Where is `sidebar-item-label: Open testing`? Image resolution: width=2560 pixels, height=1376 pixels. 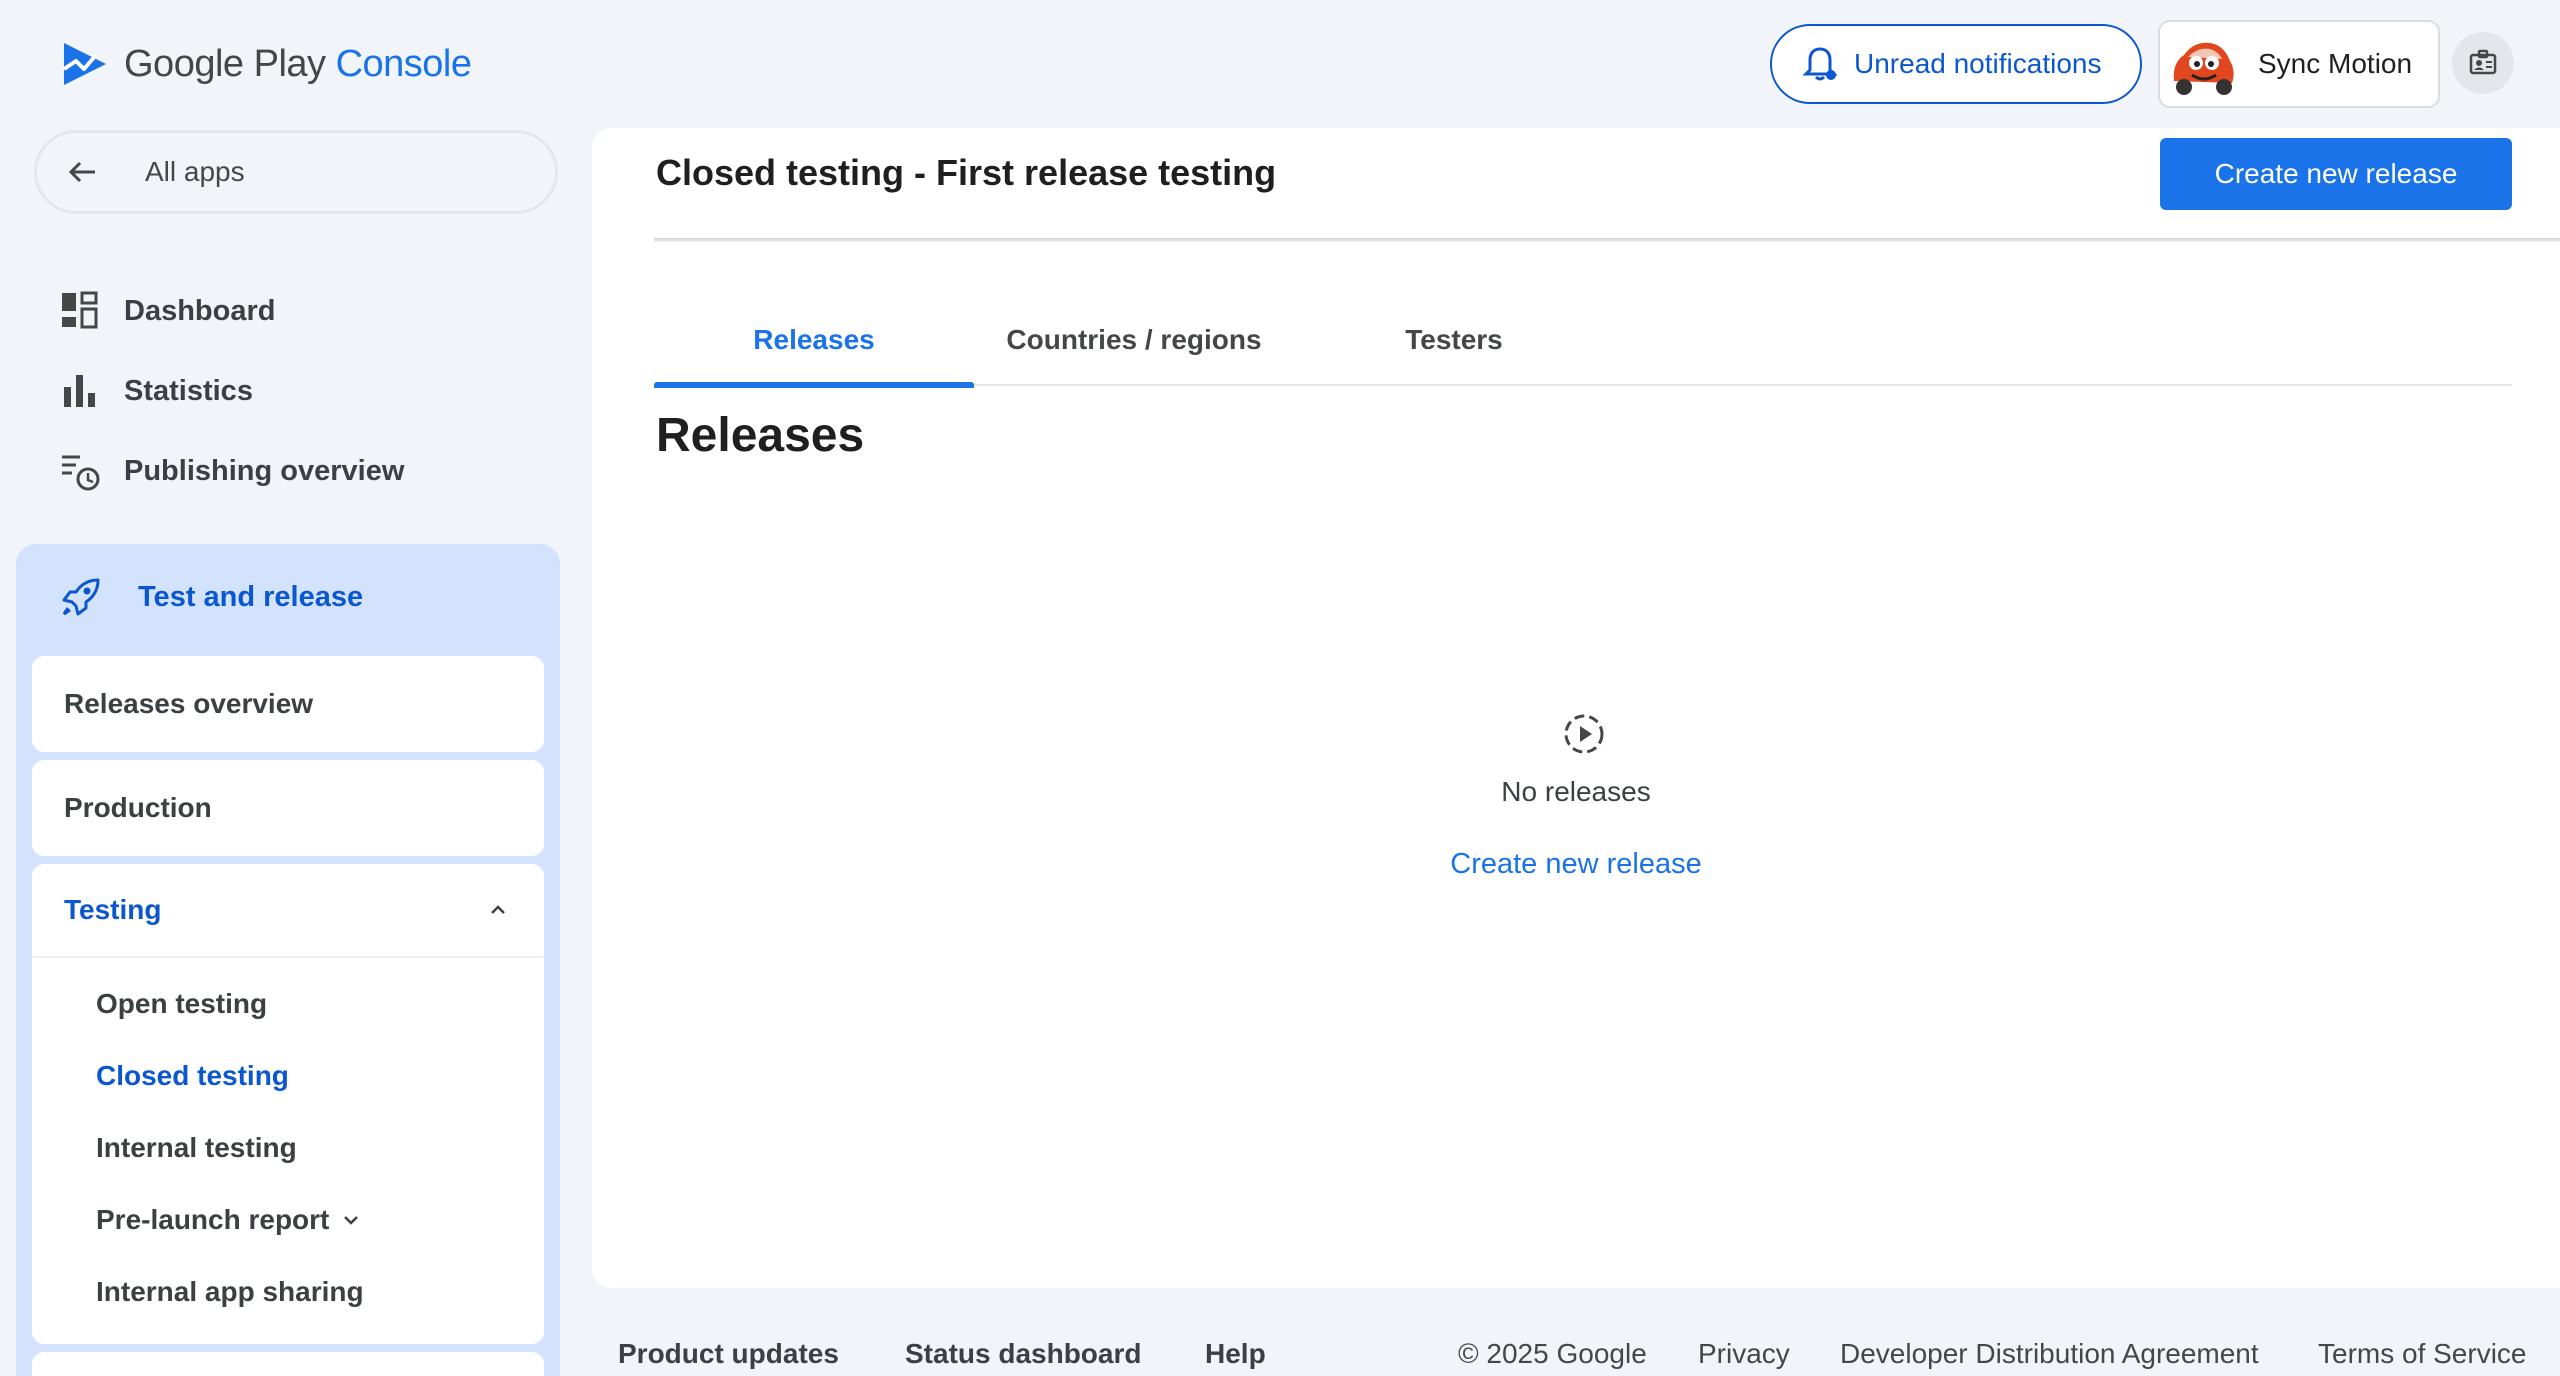
sidebar-item-label: Open testing is located at coordinates (182, 1003).